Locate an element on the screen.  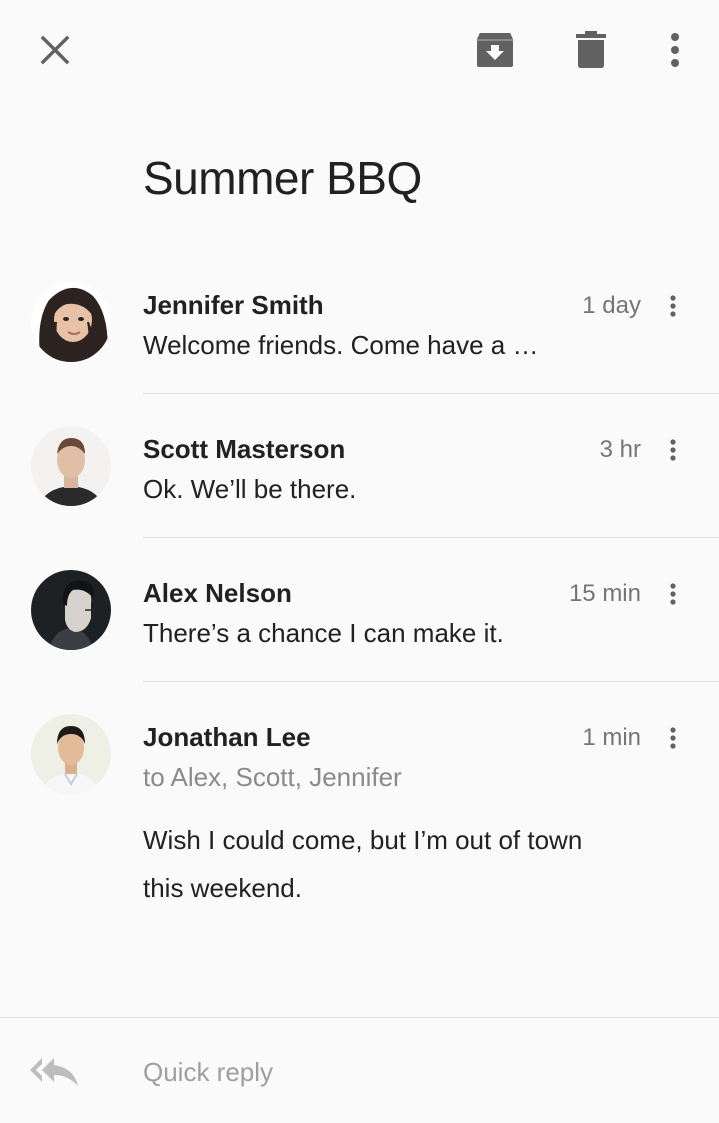
archive-button is located at coordinates (495, 50).